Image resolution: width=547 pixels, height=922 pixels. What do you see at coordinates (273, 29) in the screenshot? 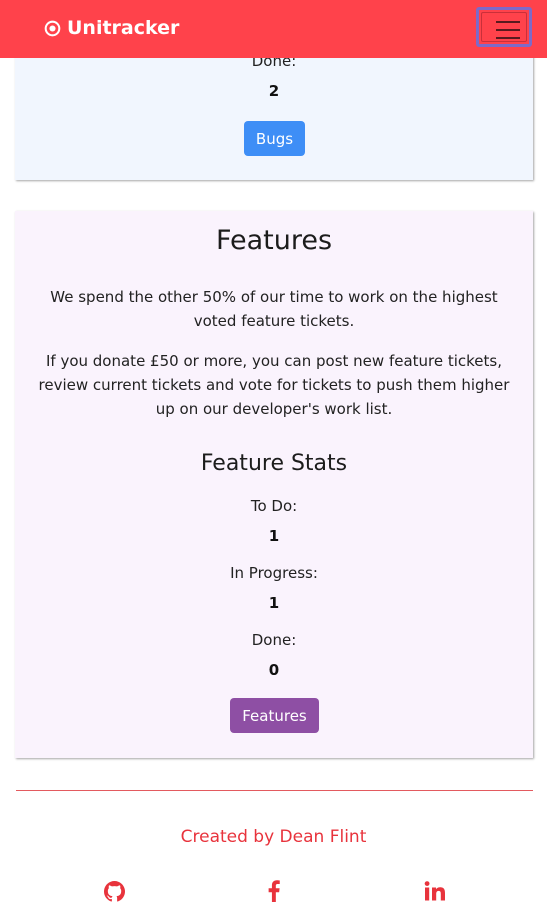
I see `navbar: Unitracker` at bounding box center [273, 29].